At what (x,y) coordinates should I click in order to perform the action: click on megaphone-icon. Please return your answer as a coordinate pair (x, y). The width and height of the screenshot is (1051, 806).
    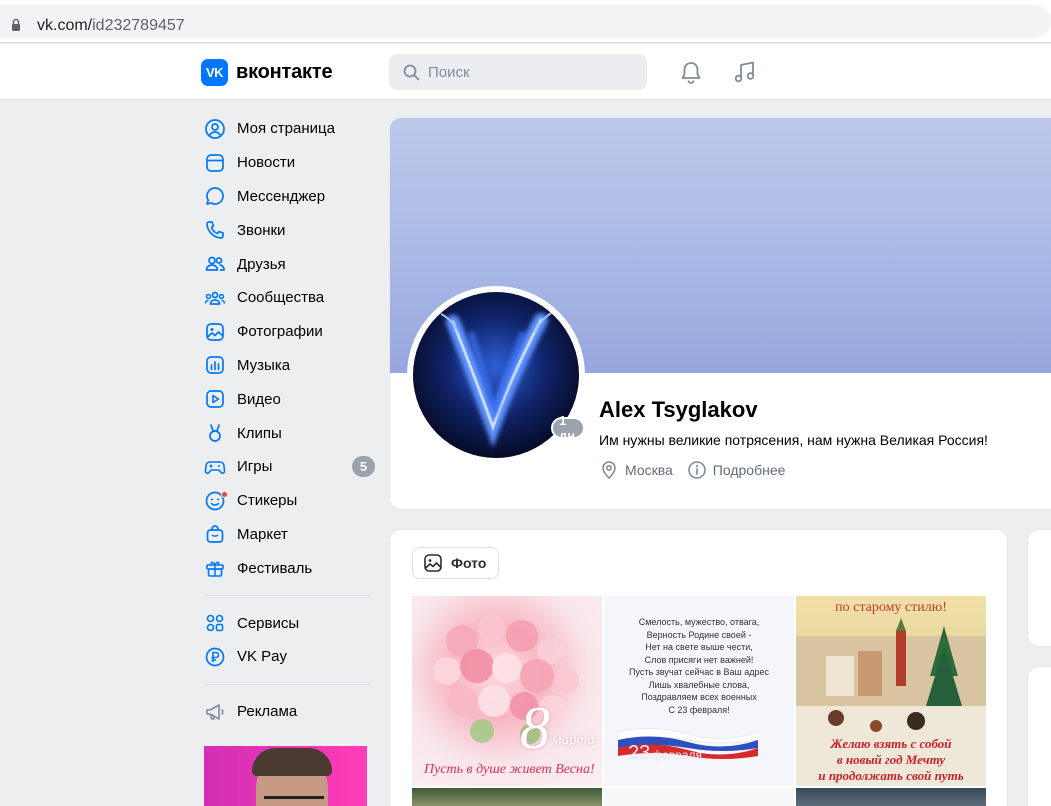
    Looking at the image, I should click on (215, 711).